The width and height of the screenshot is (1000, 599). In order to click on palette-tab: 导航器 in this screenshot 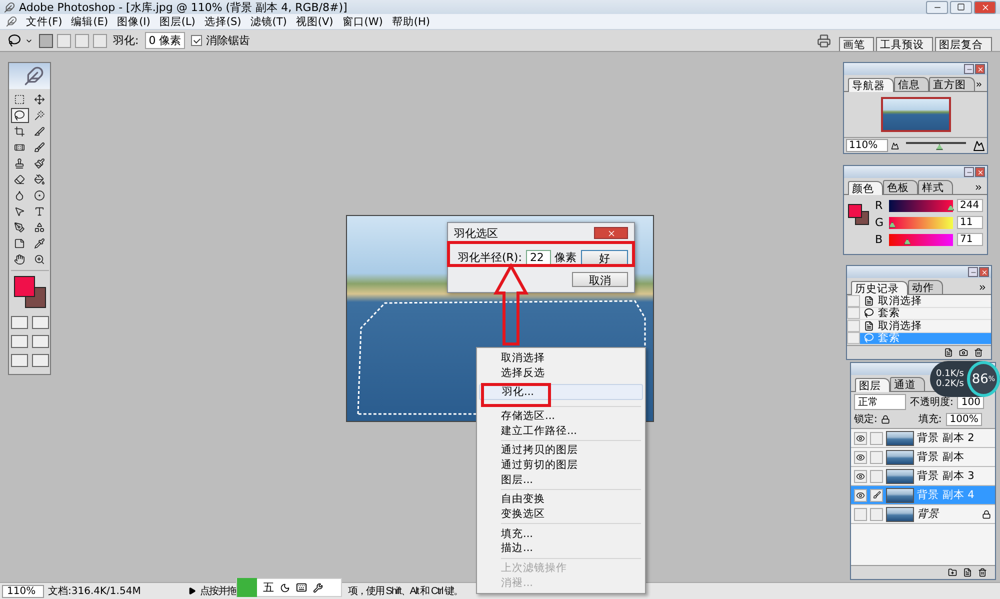, I will do `click(871, 85)`.